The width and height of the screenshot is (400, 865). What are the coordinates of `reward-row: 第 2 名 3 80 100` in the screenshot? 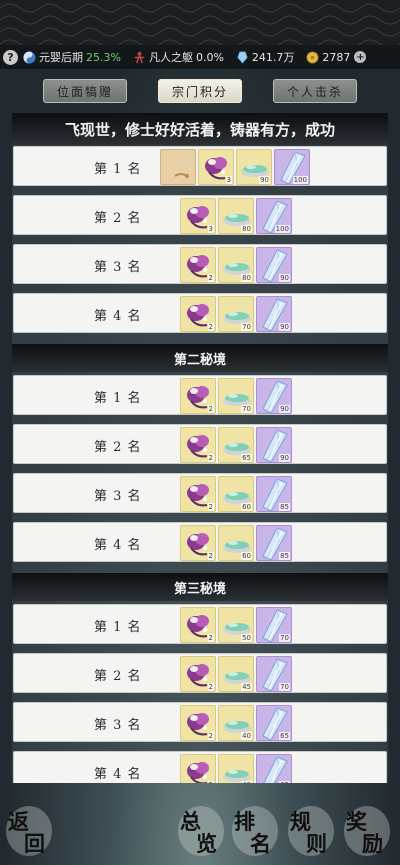 It's located at (200, 215).